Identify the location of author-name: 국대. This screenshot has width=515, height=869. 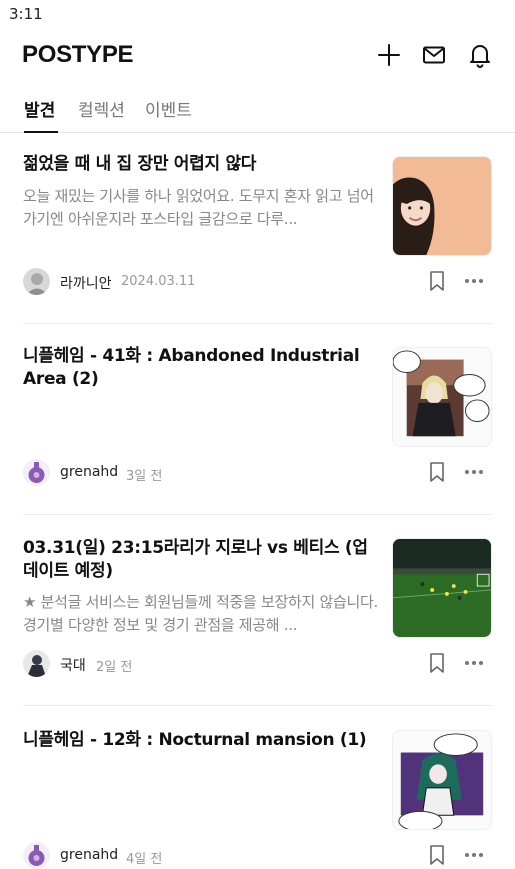
(73, 665).